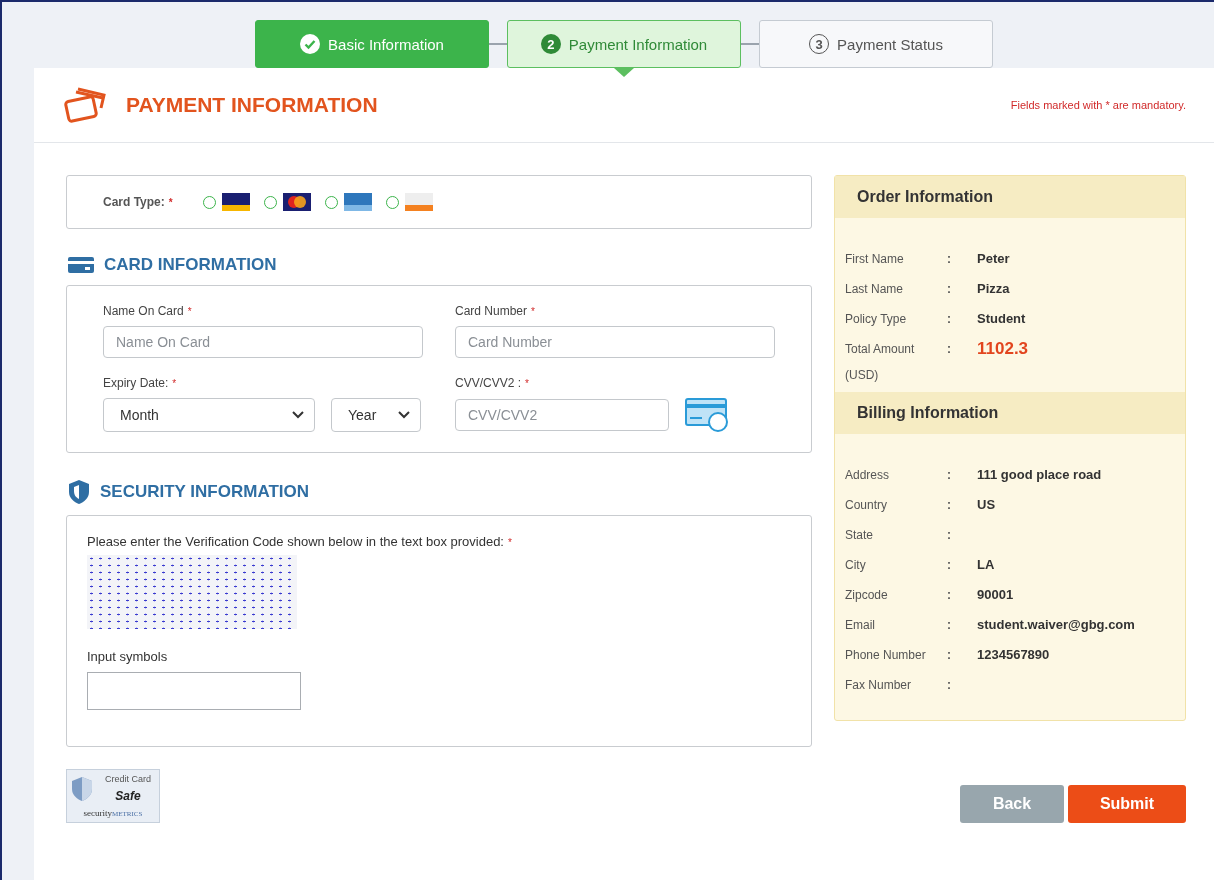 This screenshot has height=880, width=1214. Describe the element at coordinates (128, 797) in the screenshot. I see `badge-text: Safe` at that location.